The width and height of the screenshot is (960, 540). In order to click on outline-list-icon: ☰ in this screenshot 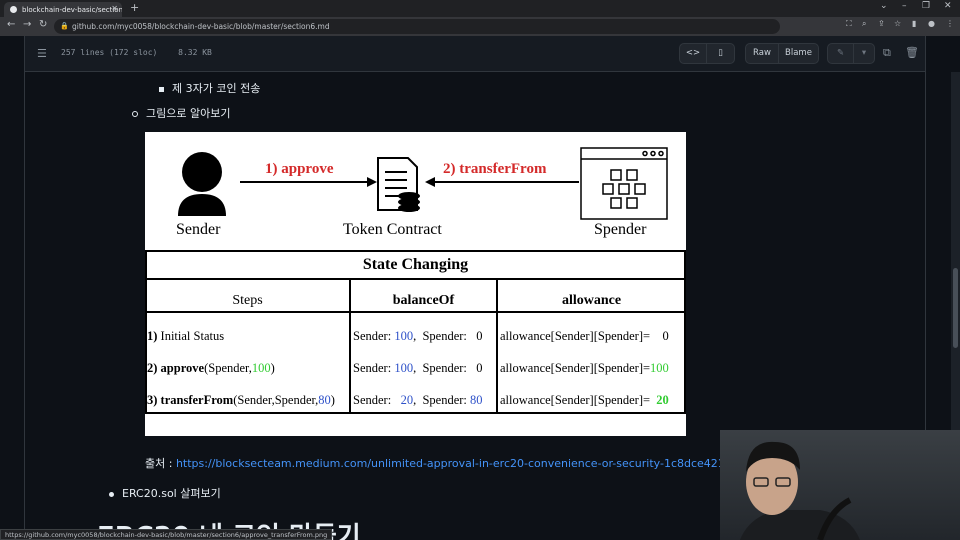, I will do `click(42, 53)`.